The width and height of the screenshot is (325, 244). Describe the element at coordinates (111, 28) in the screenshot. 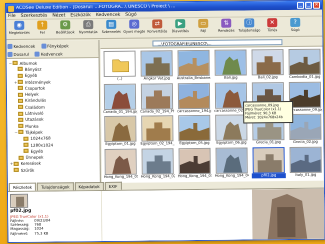

I see `toolbar-button: ▤ Szkennelés` at that location.